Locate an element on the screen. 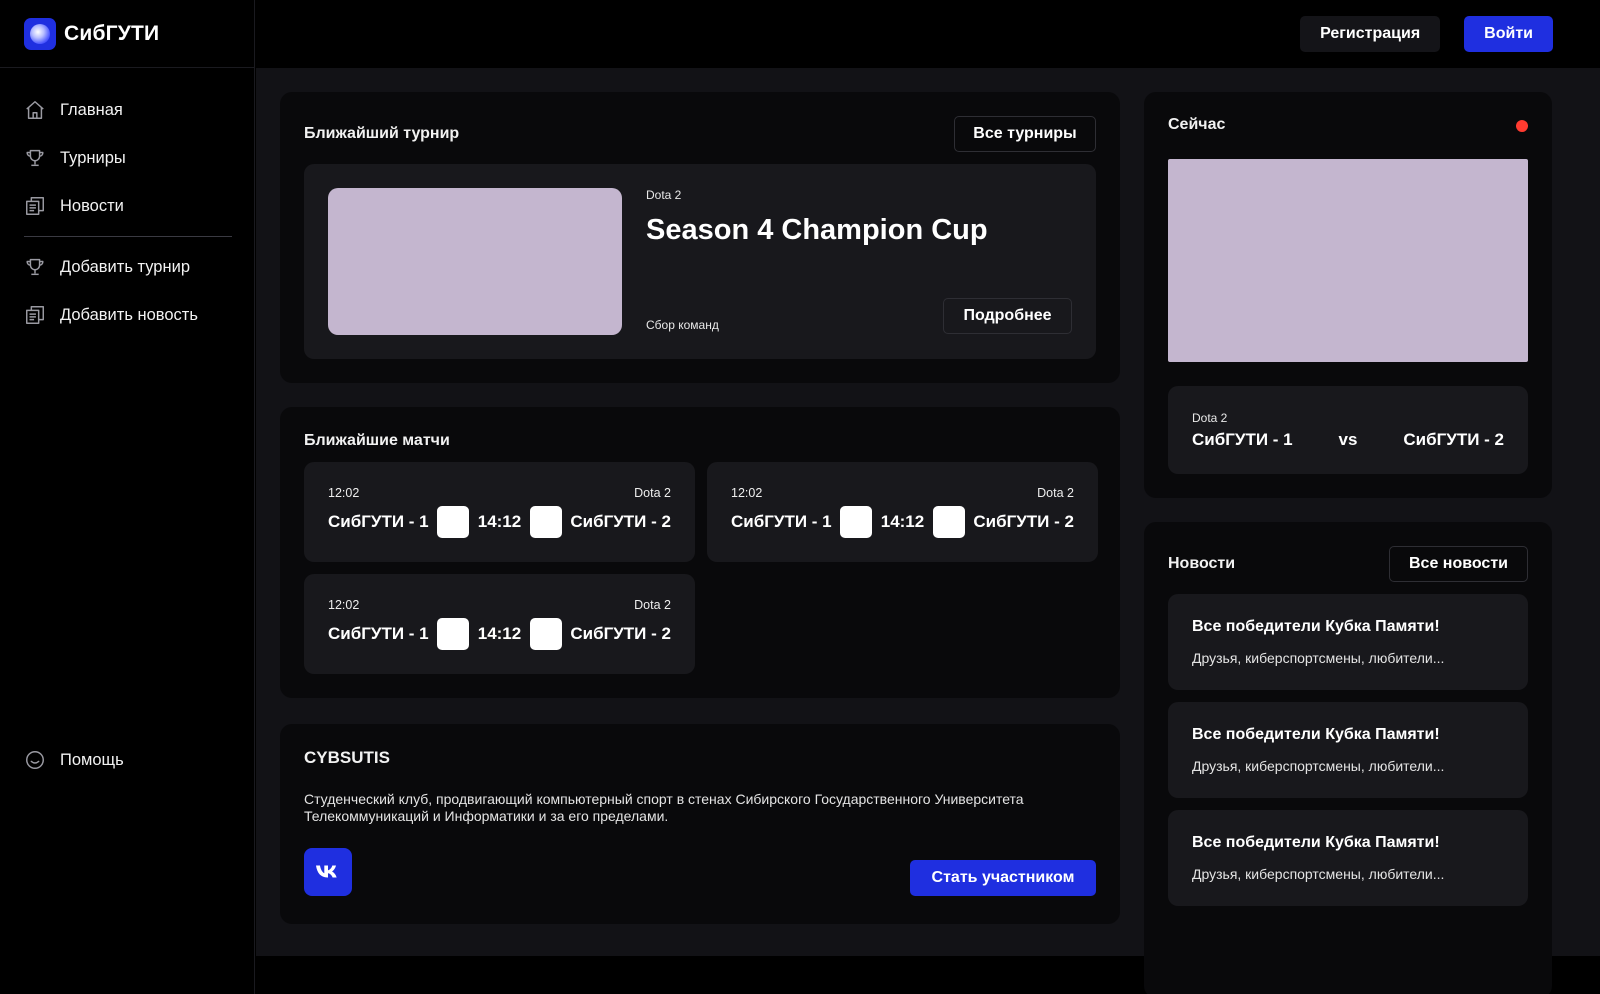  live-teams: СибГУТИ - 1 vs СибГУТИ - 2 is located at coordinates (1348, 440).